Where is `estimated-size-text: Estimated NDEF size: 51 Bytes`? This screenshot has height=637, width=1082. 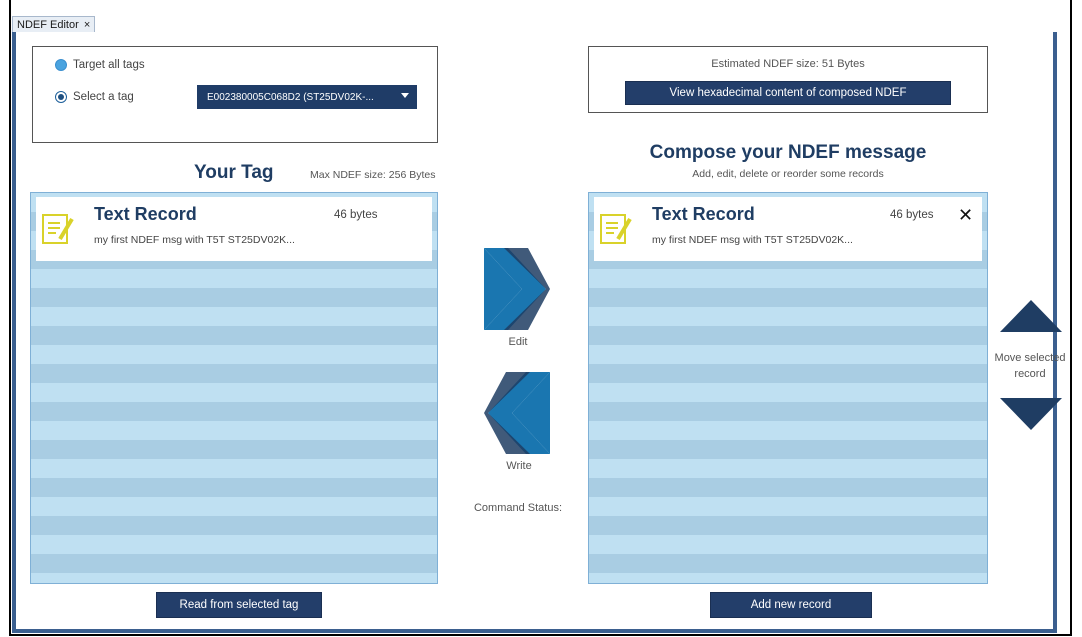
estimated-size-text: Estimated NDEF size: 51 Bytes is located at coordinates (788, 64).